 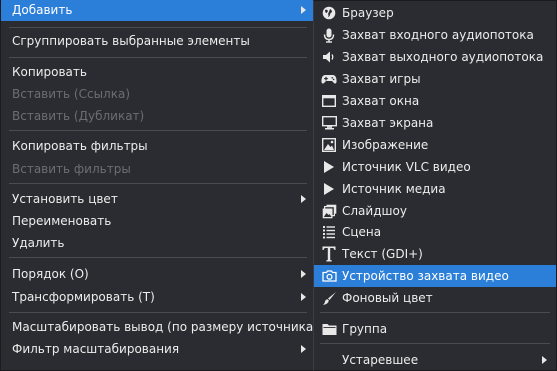 I want to click on menu-item-label: Переименовать, so click(x=62, y=221).